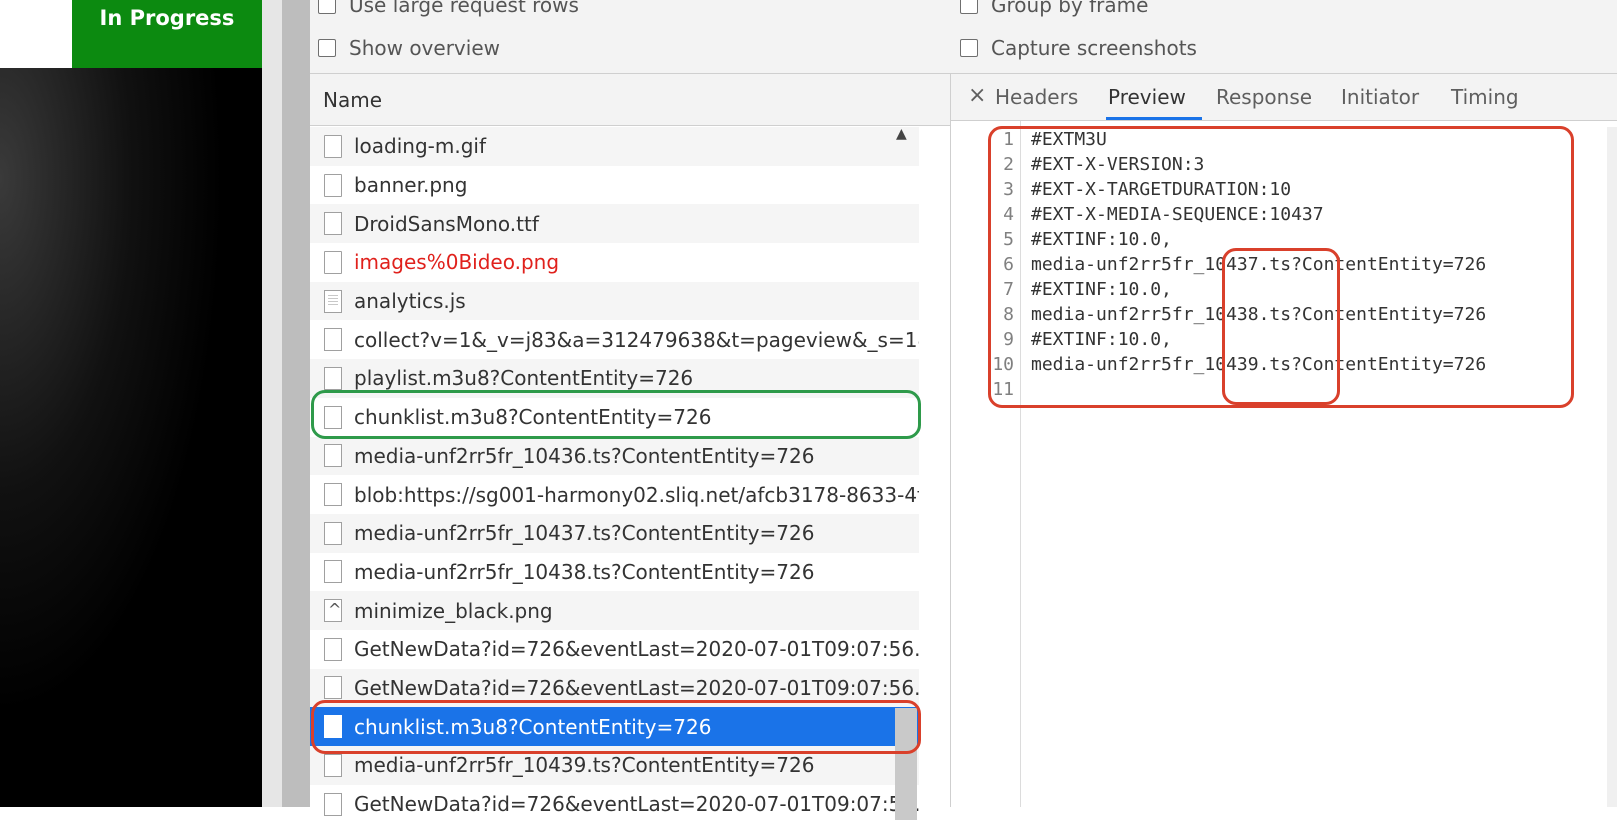 This screenshot has height=823, width=1617. Describe the element at coordinates (446, 223) in the screenshot. I see `request-name: DroidSansMono.ttf` at that location.